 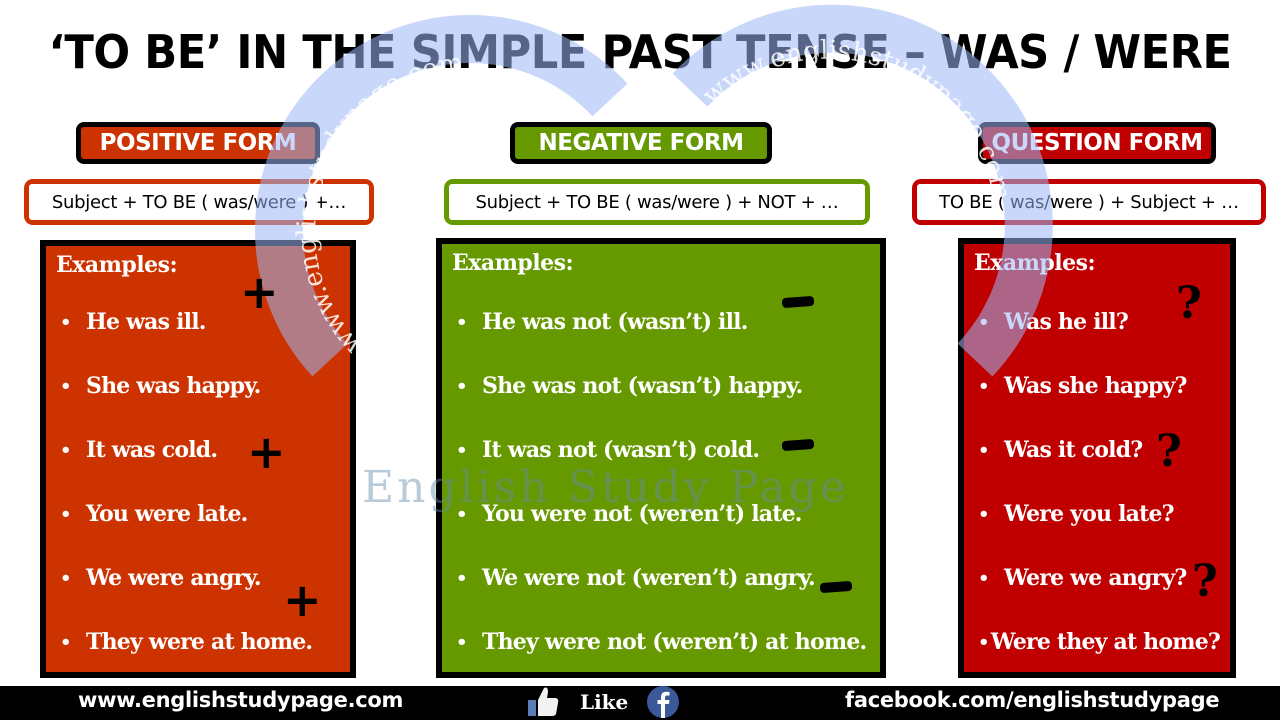 What do you see at coordinates (663, 702) in the screenshot?
I see `facebook-icon` at bounding box center [663, 702].